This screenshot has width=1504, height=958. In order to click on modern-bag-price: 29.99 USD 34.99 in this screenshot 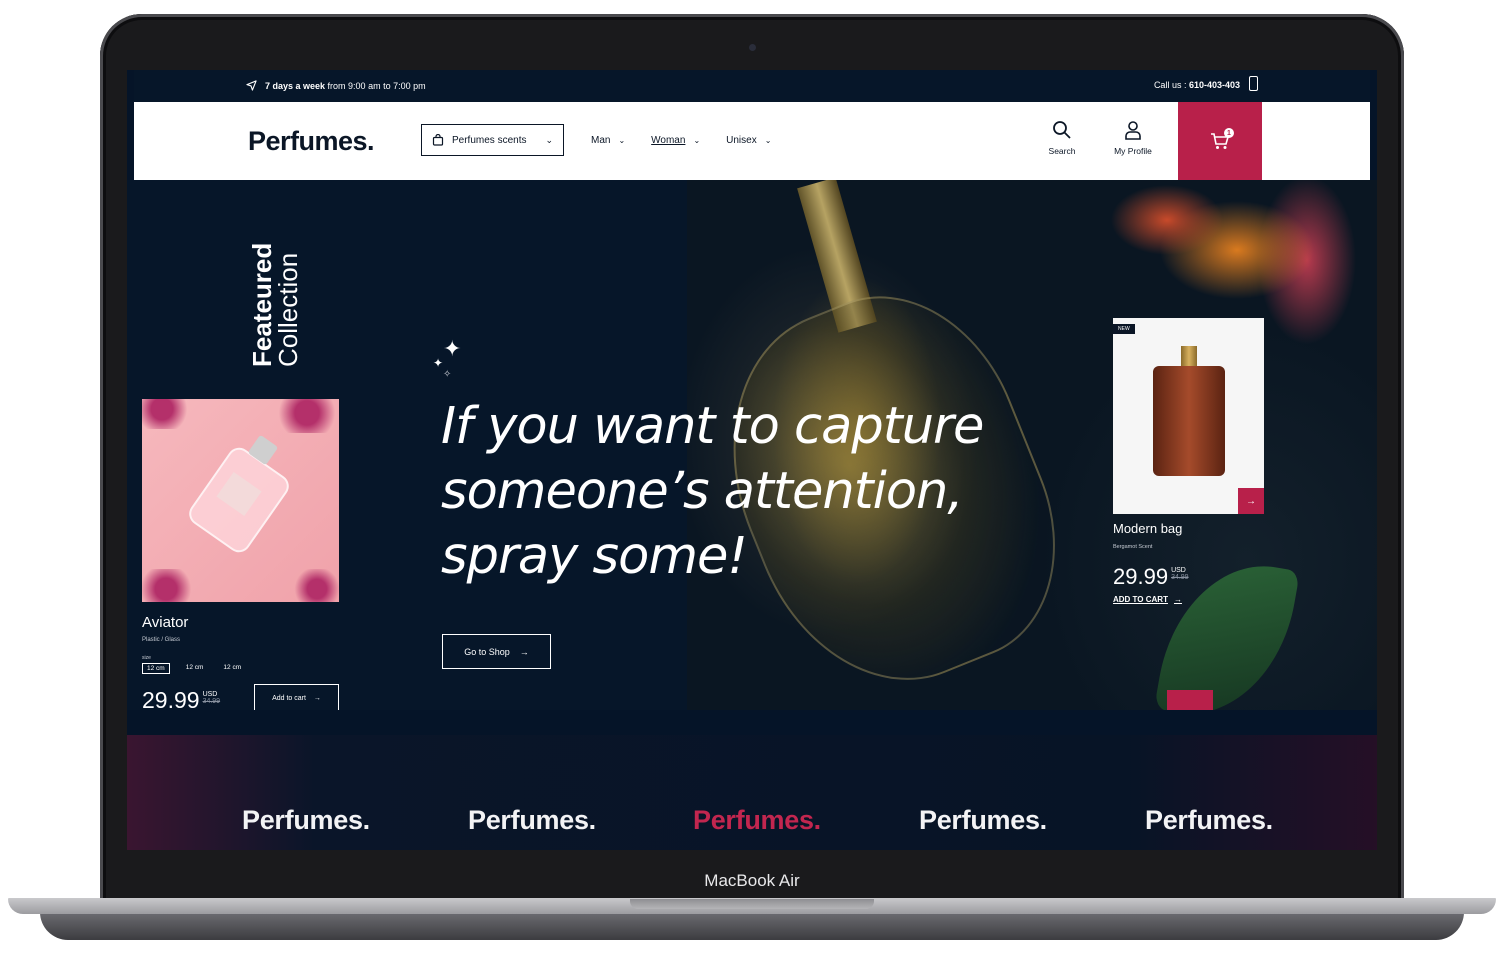, I will do `click(1151, 577)`.